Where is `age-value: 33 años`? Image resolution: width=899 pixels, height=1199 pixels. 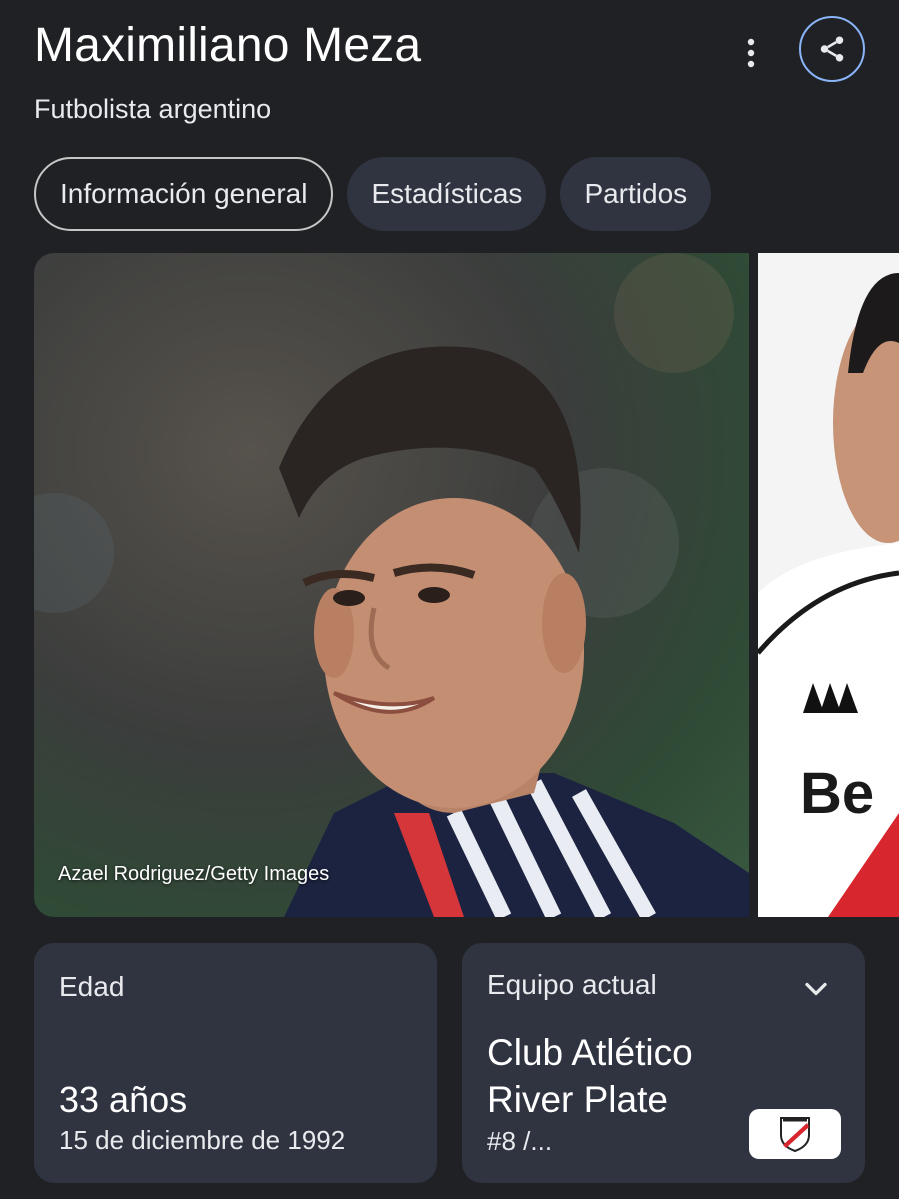 age-value: 33 años is located at coordinates (123, 1099).